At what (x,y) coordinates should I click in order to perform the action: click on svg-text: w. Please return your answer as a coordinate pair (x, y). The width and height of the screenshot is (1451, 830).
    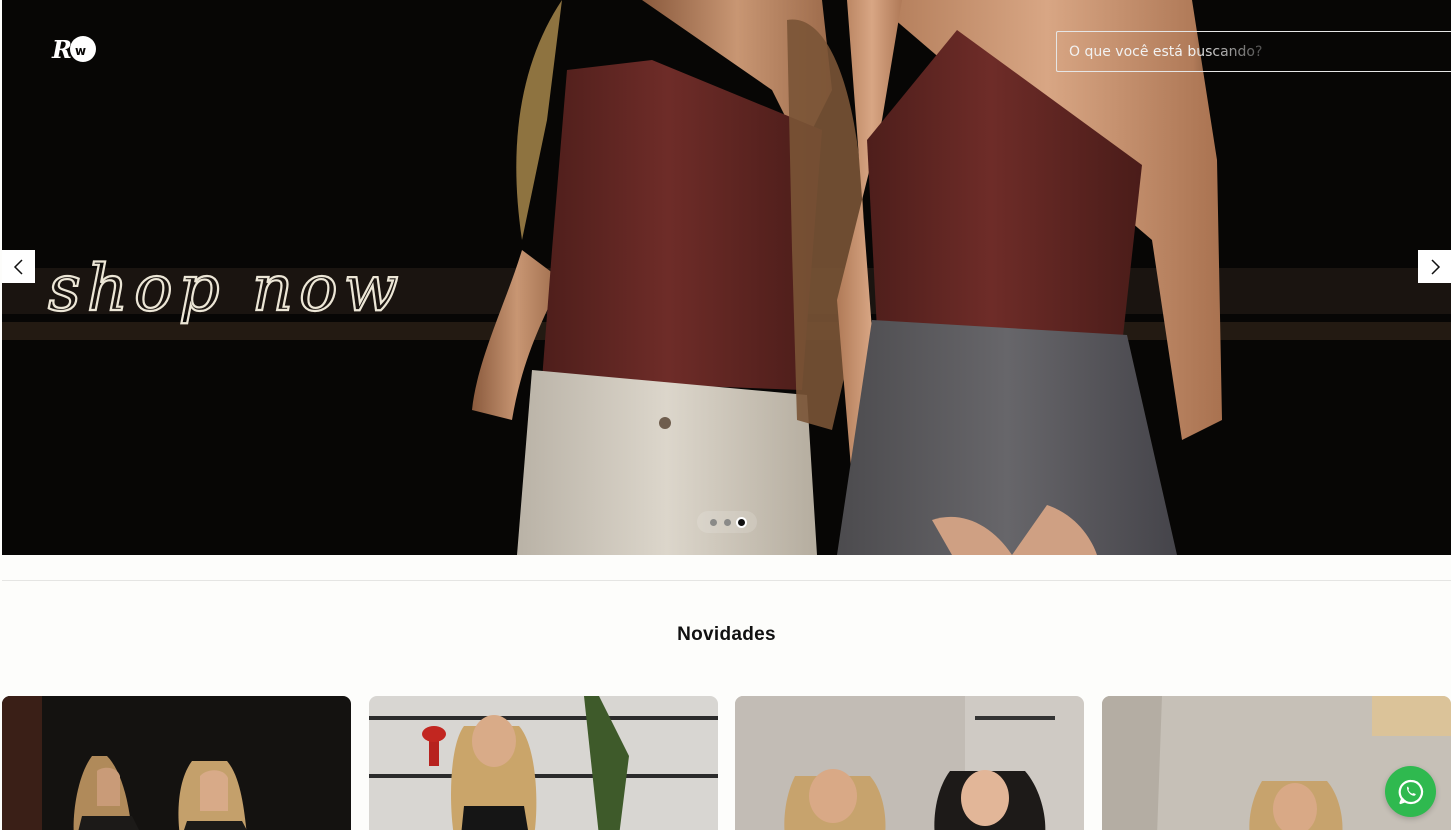
    Looking at the image, I should click on (80, 51).